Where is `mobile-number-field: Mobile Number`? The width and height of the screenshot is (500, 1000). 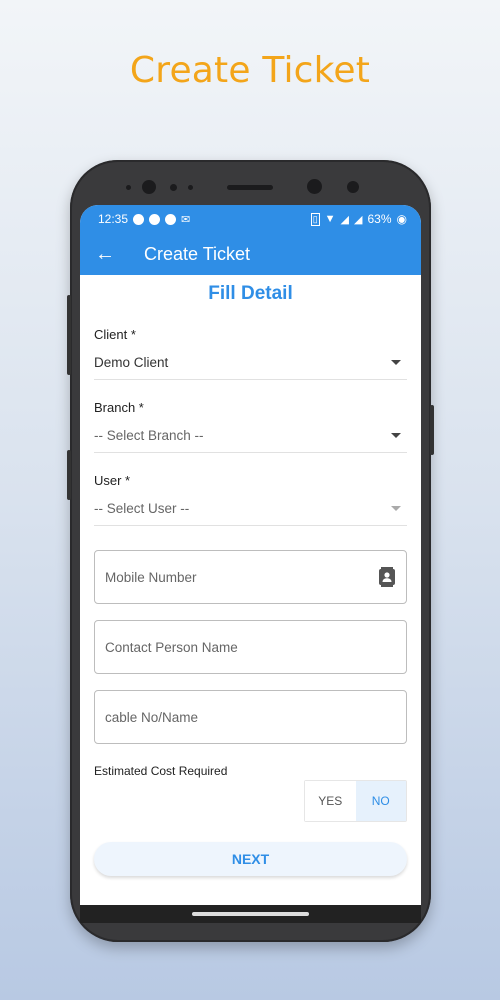 mobile-number-field: Mobile Number is located at coordinates (250, 577).